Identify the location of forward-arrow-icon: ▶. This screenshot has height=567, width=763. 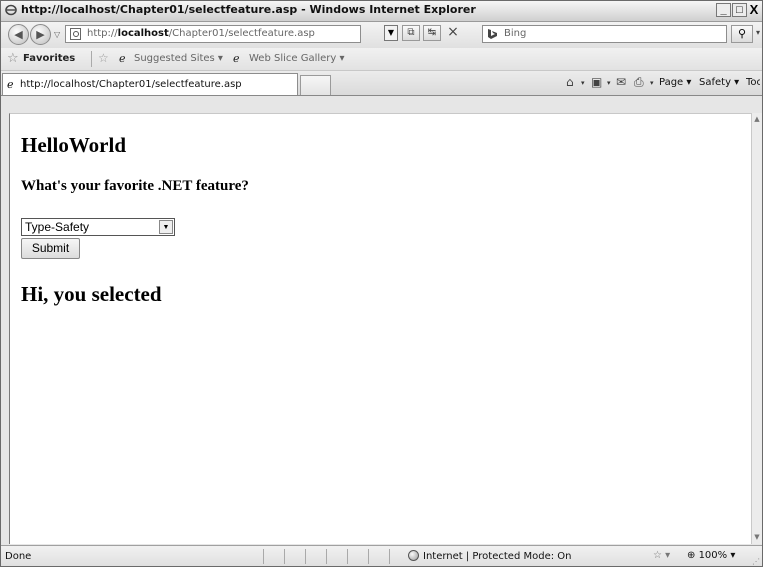
(40, 34).